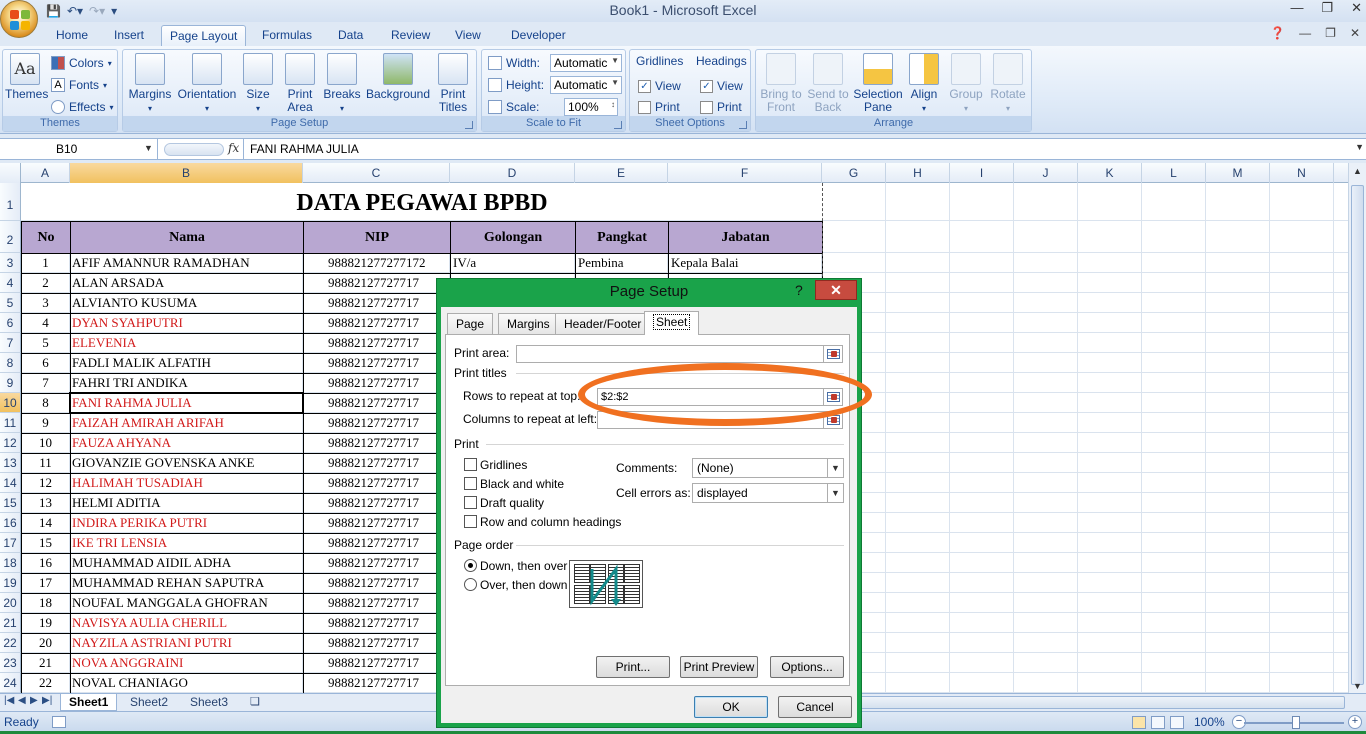 Image resolution: width=1366 pixels, height=734 pixels. I want to click on column-header-f: F, so click(745, 173).